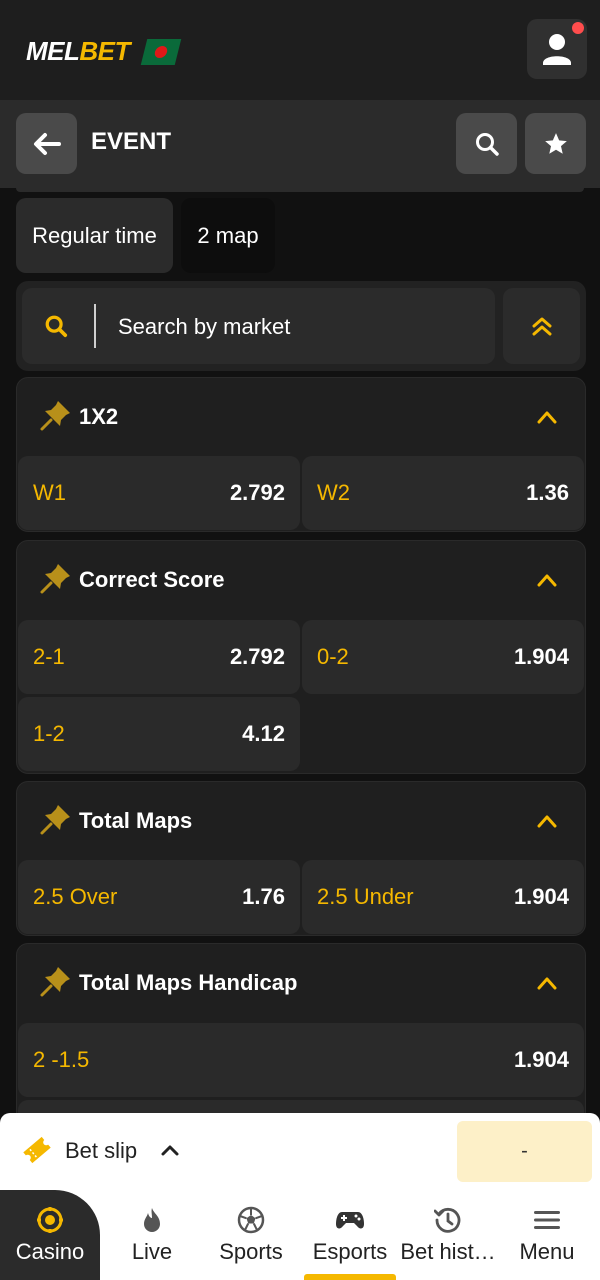  What do you see at coordinates (333, 492) in the screenshot?
I see `odd-label: W2` at bounding box center [333, 492].